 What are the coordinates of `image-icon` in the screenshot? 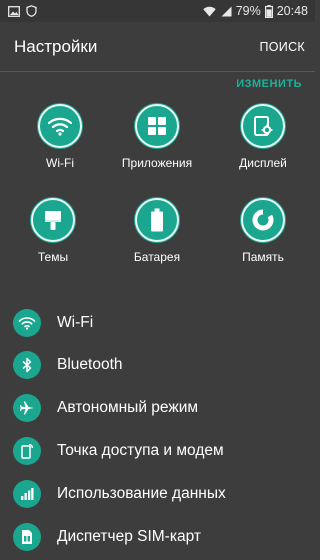 It's located at (14, 11).